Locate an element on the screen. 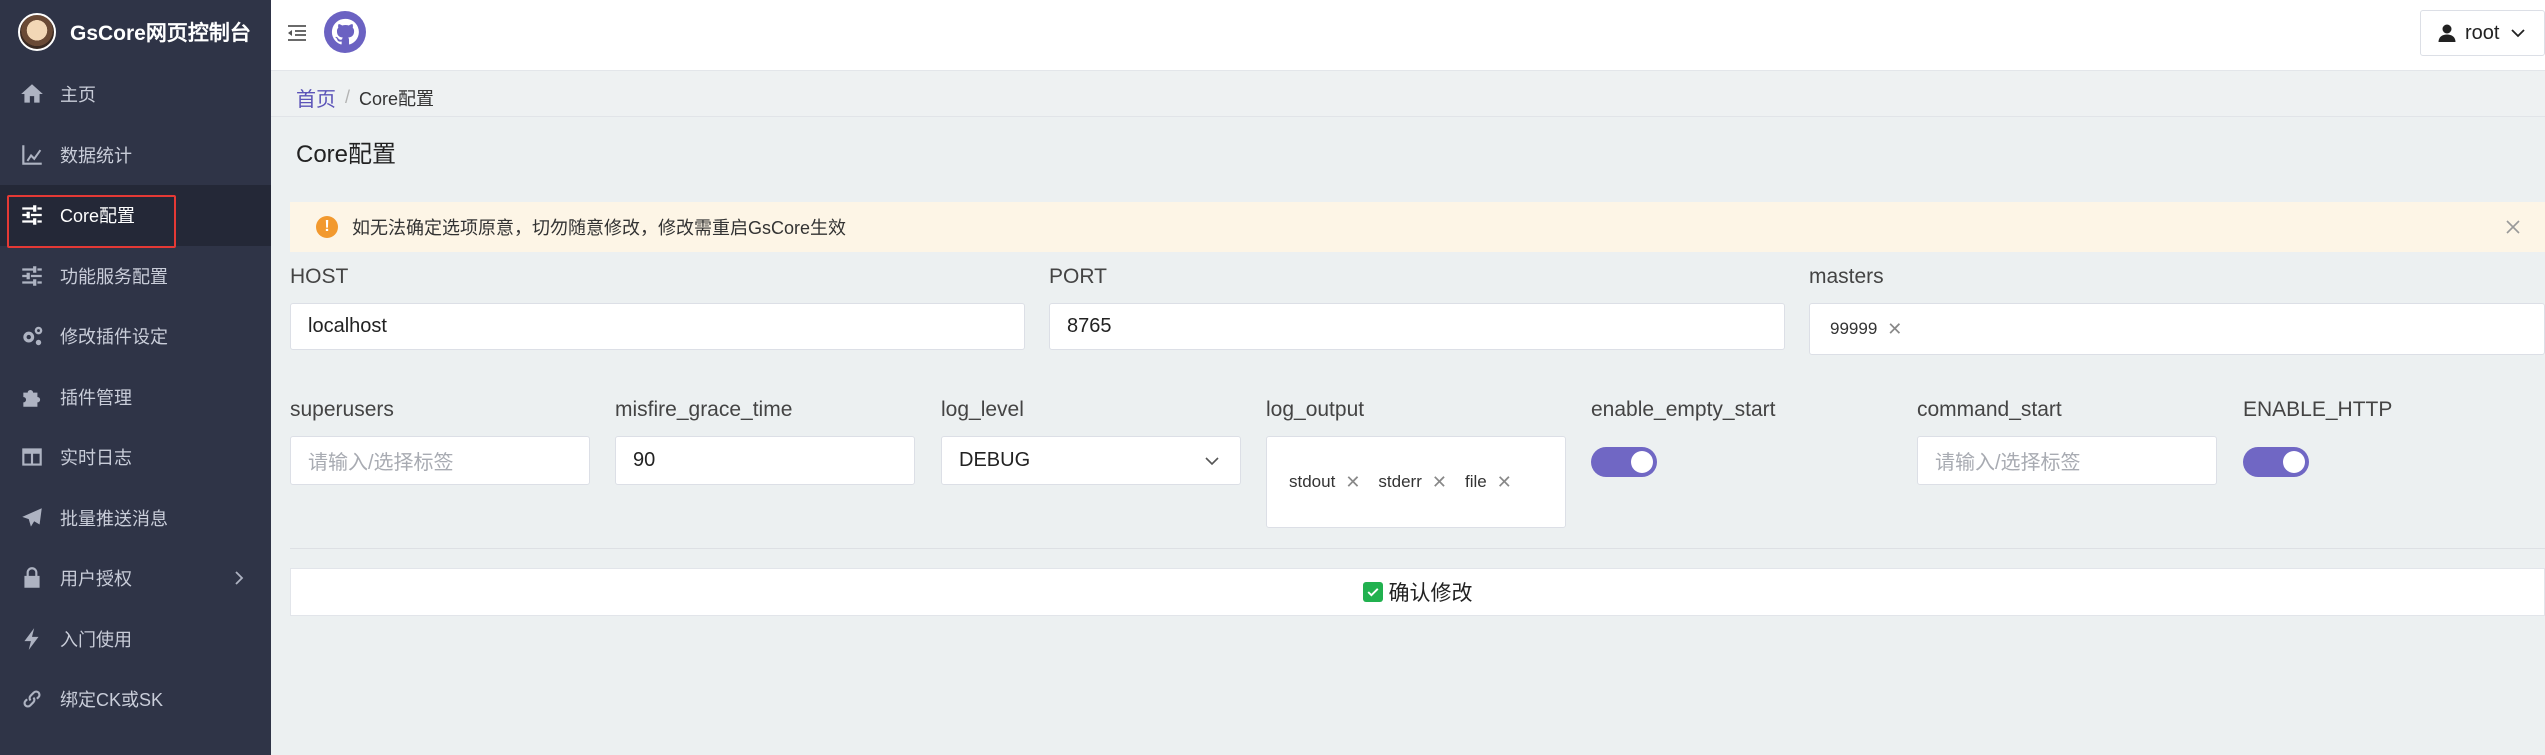  sidebar-item-label: 入门使用 is located at coordinates (96, 639).